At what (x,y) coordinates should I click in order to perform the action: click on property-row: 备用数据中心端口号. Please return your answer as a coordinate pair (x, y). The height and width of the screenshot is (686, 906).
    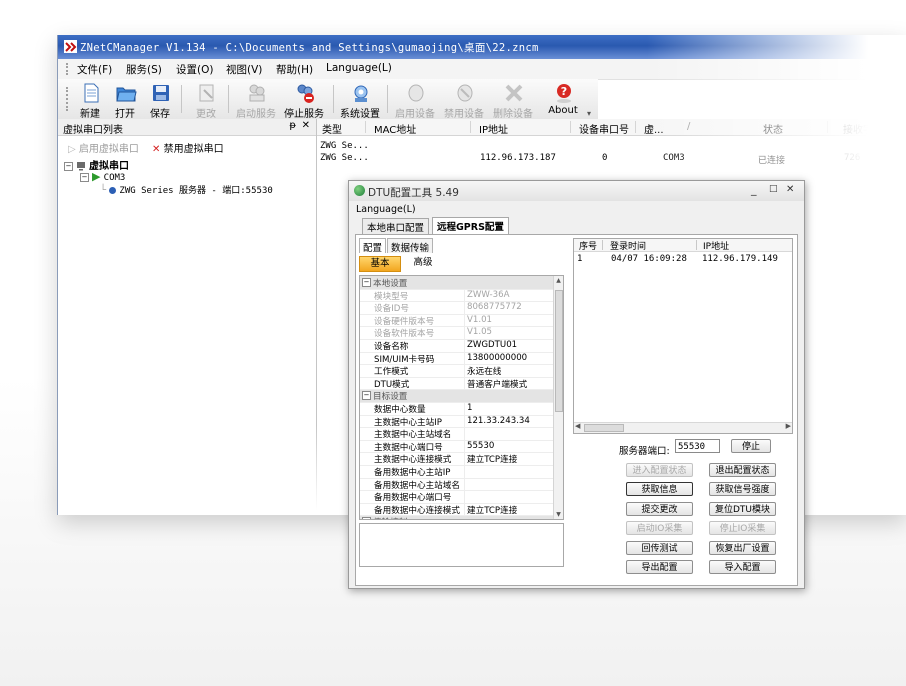
    Looking at the image, I should click on (456, 497).